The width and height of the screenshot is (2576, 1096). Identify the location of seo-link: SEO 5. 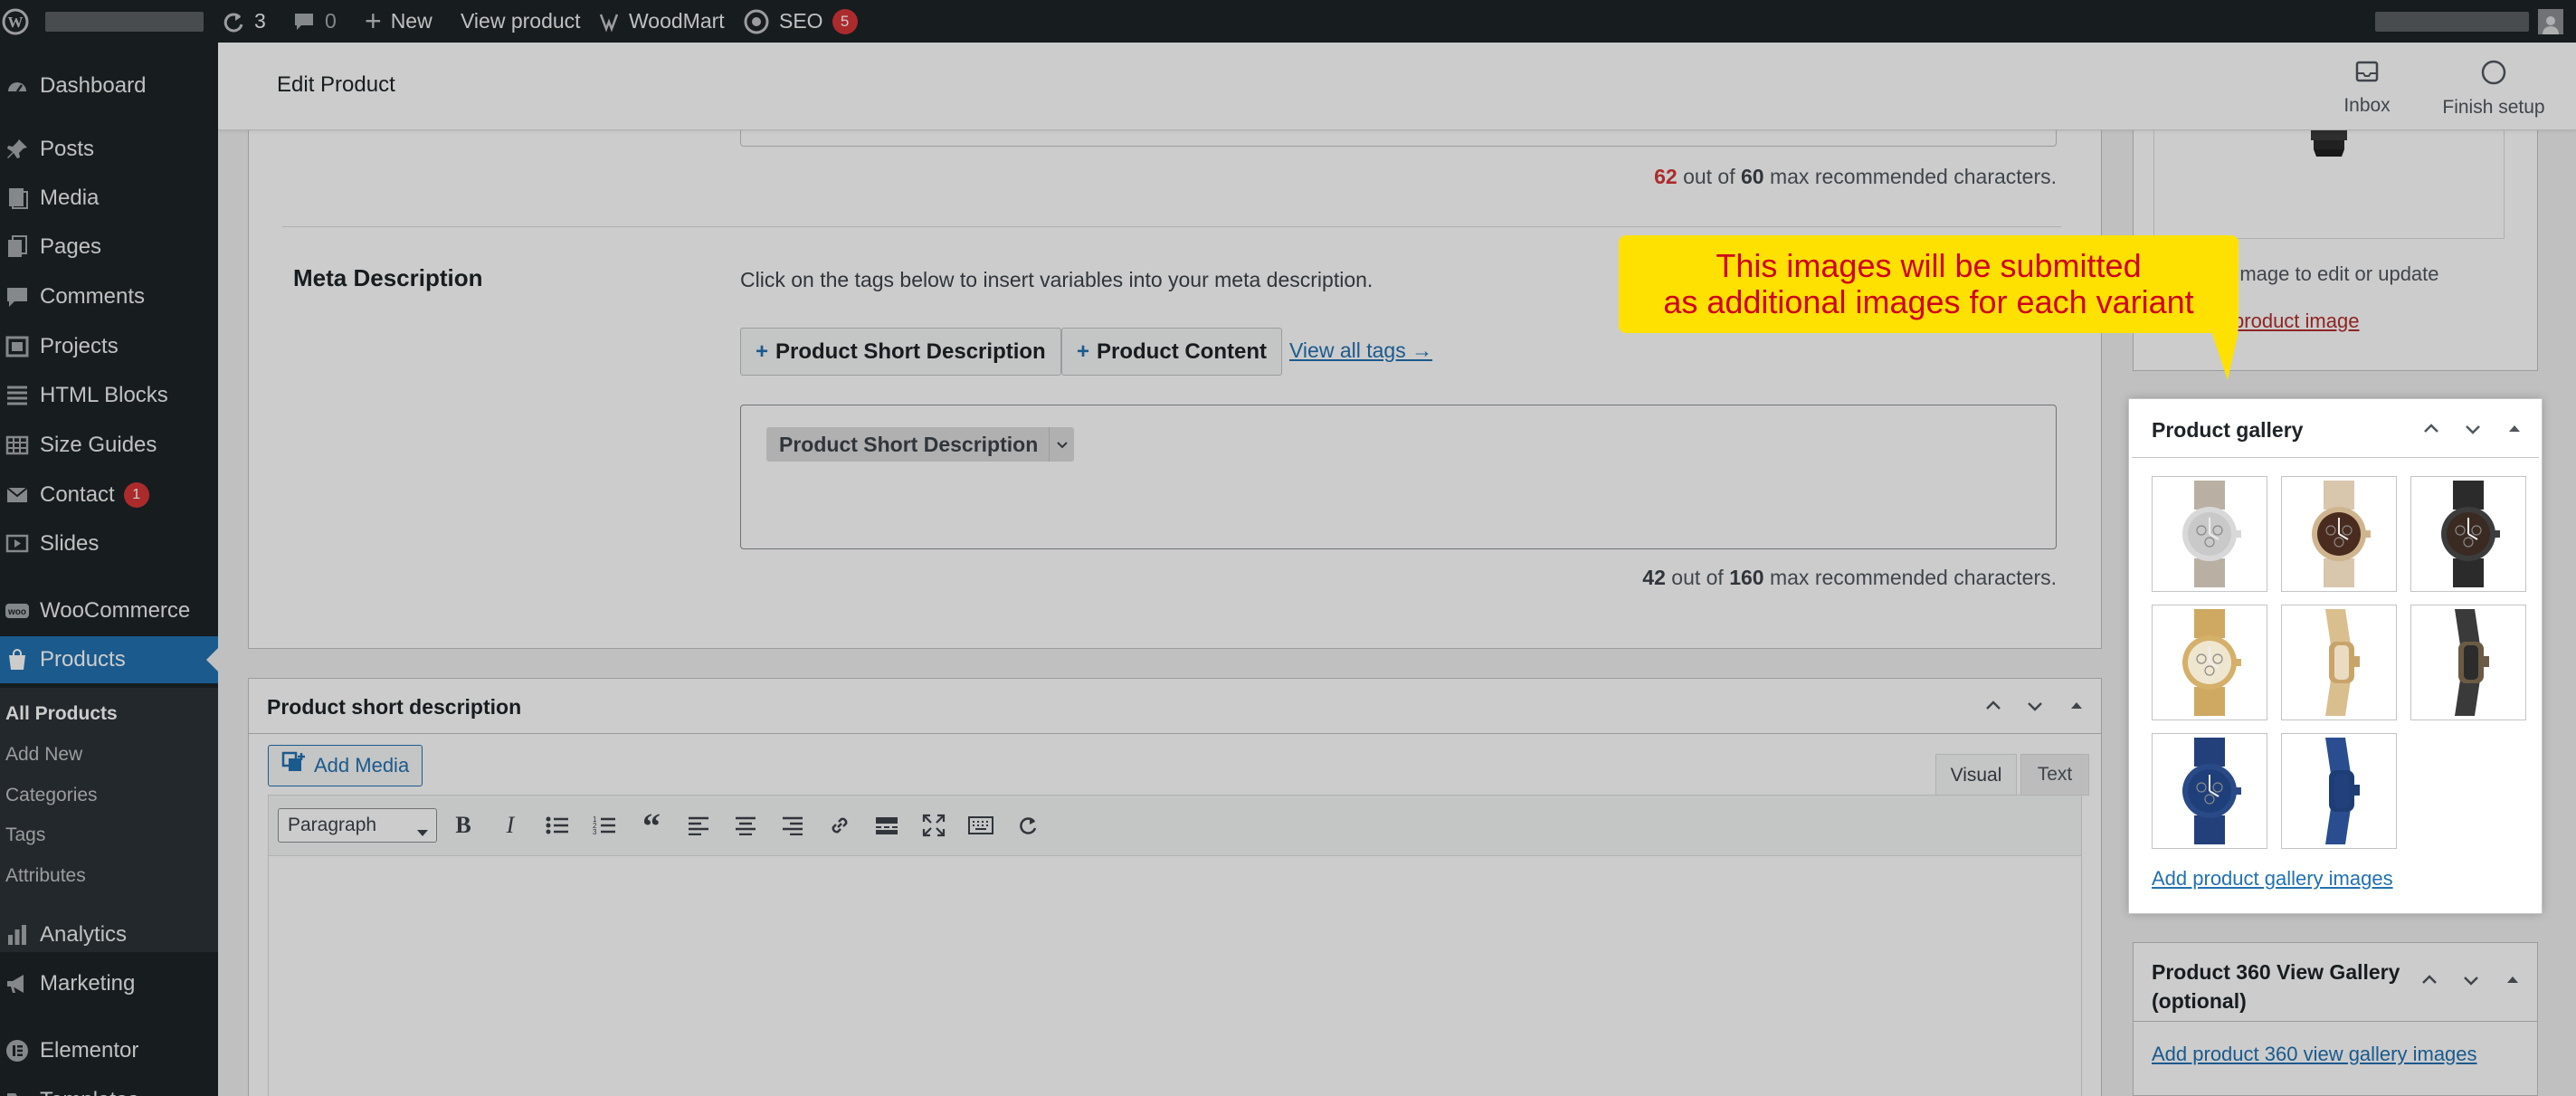
(800, 21).